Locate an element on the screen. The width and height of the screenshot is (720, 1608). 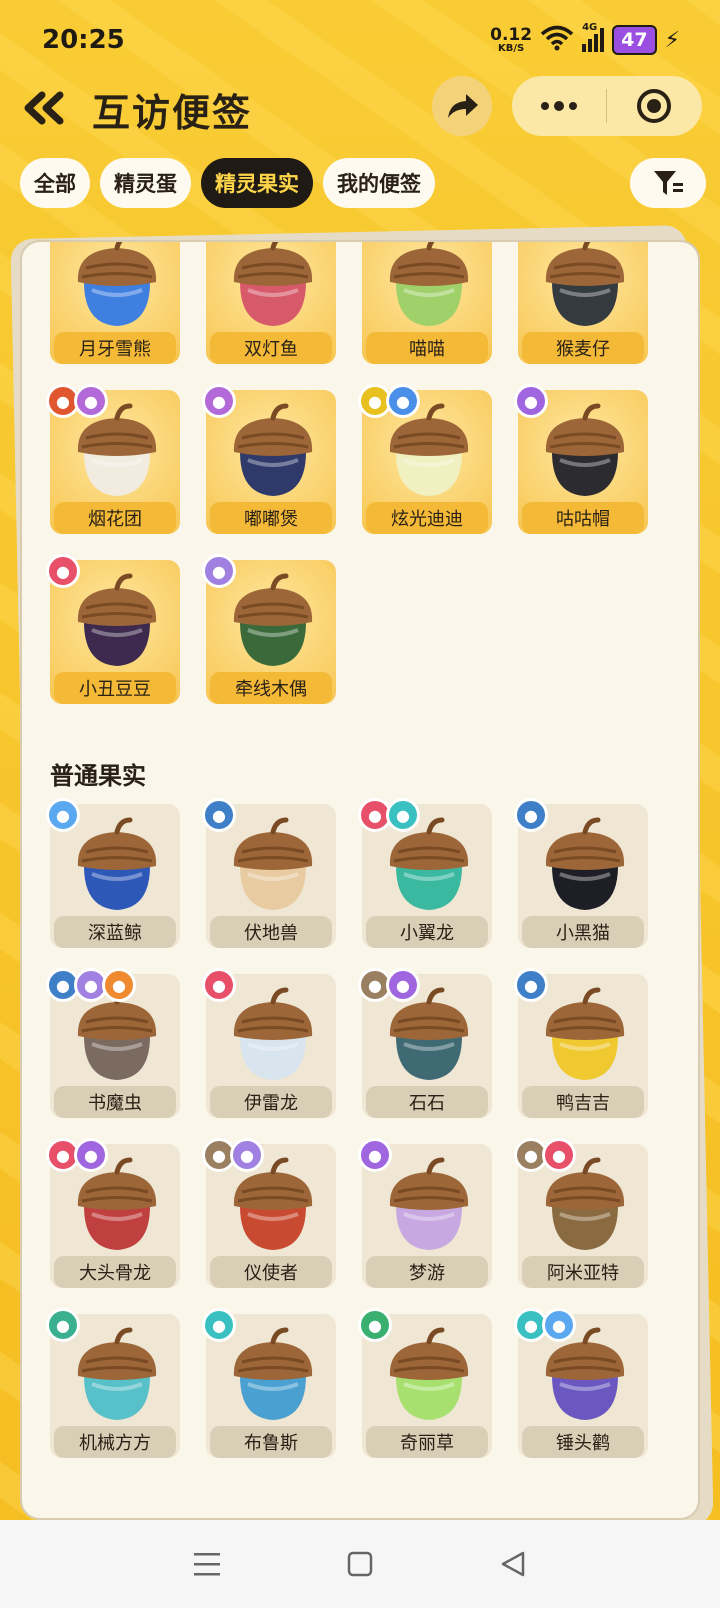
target-icon is located at coordinates (654, 106).